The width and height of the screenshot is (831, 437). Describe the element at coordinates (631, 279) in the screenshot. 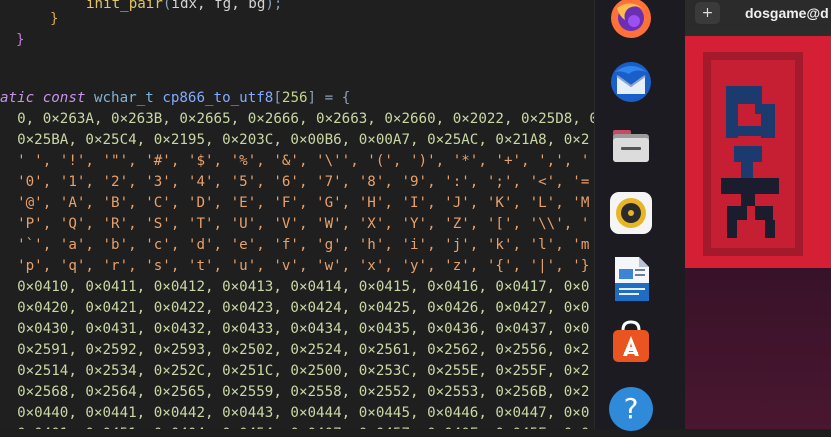

I see `writer-icon` at that location.